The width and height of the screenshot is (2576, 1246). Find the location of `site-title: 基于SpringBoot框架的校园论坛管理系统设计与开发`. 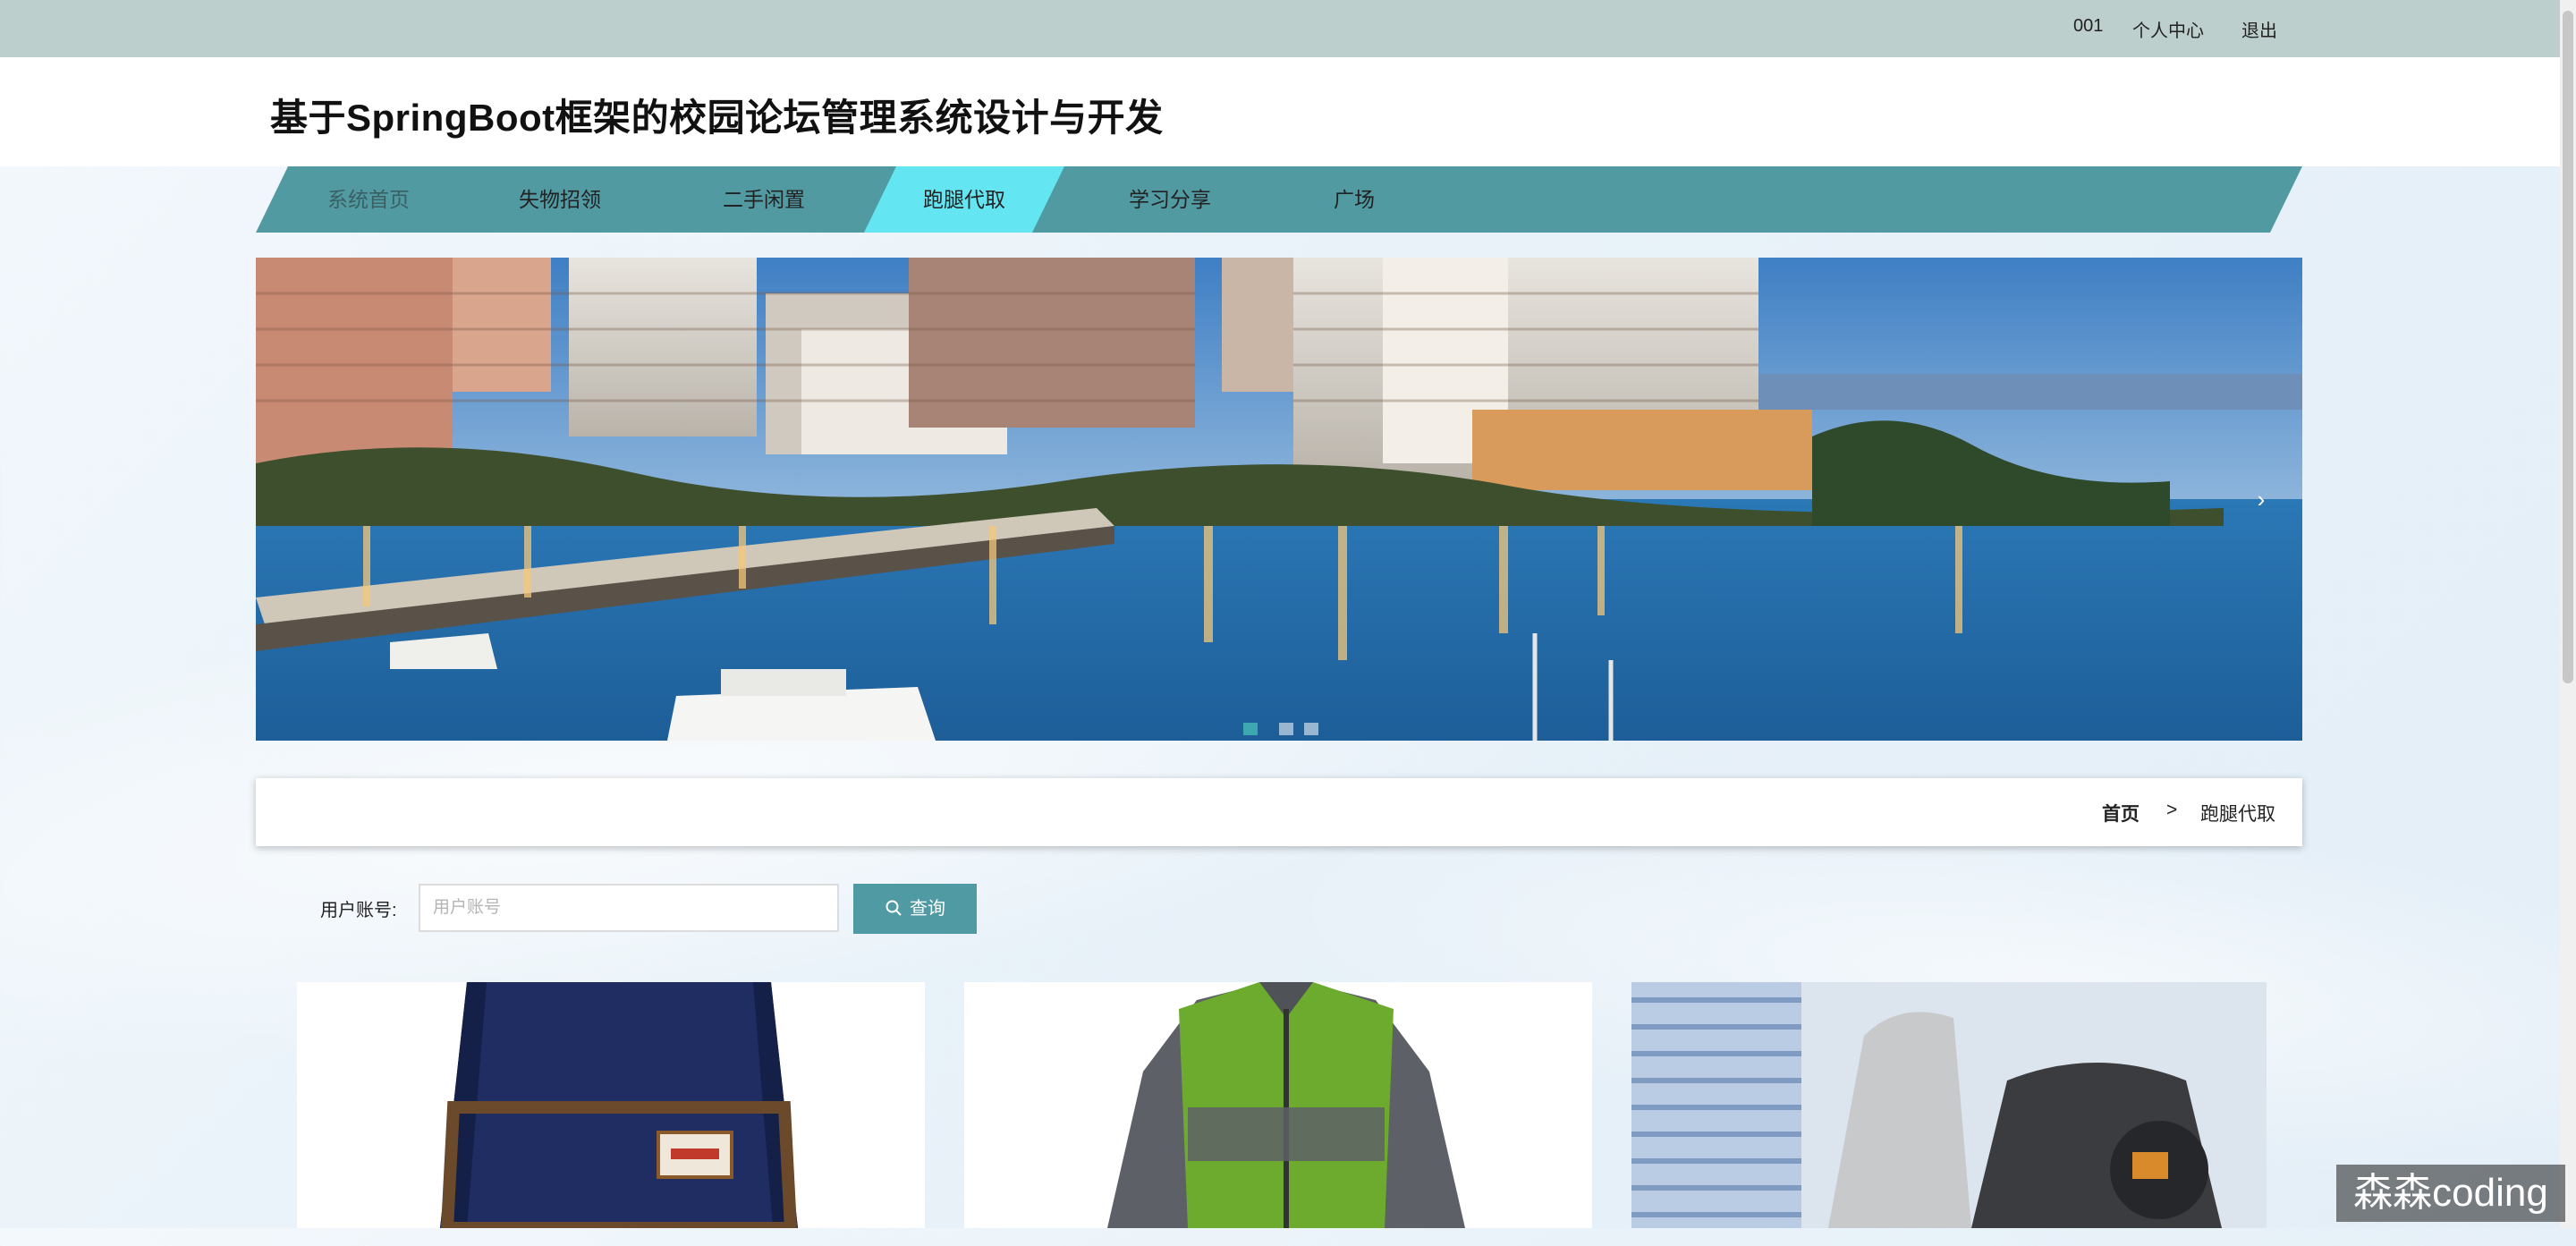

site-title: 基于SpringBoot框架的校园论坛管理系统设计与开发 is located at coordinates (717, 118).